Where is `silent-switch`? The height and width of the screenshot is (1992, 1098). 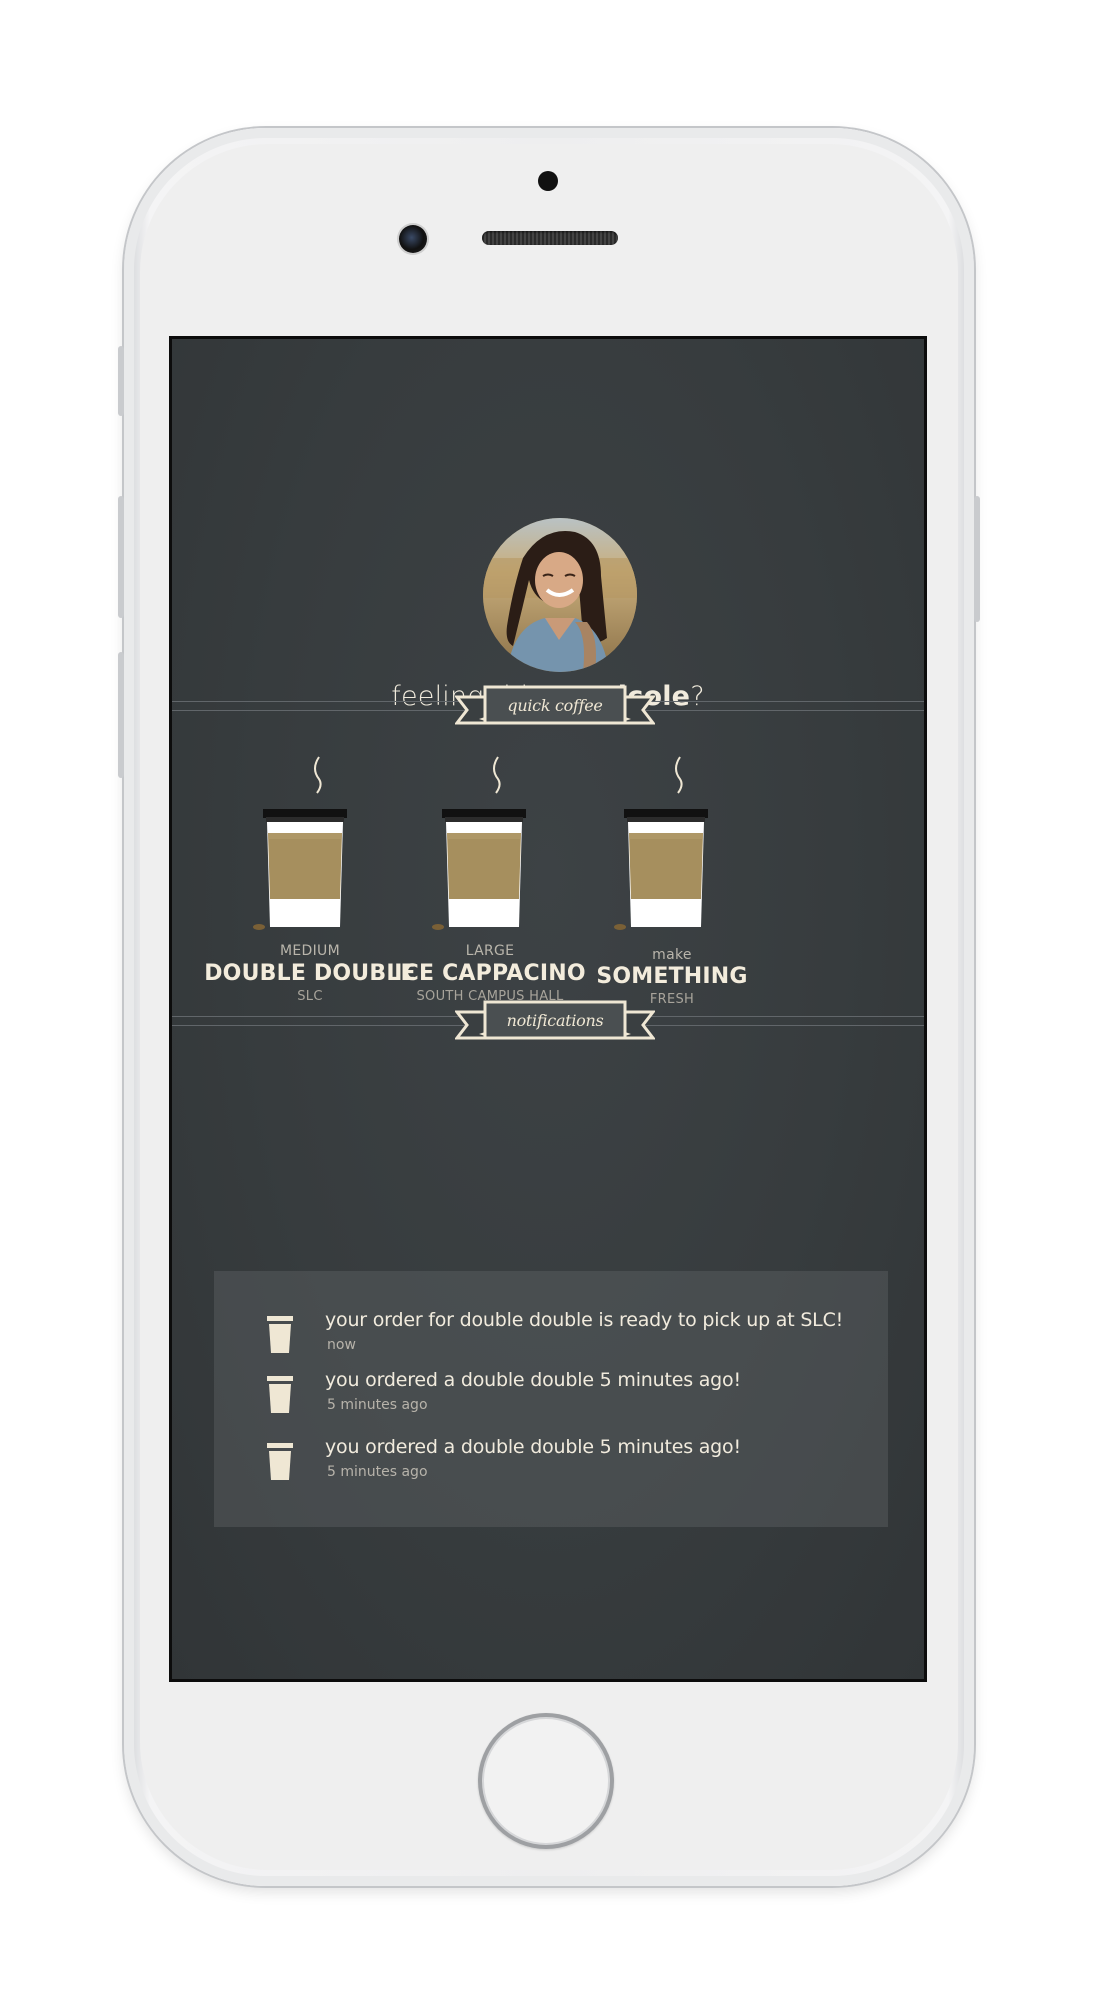 silent-switch is located at coordinates (121, 381).